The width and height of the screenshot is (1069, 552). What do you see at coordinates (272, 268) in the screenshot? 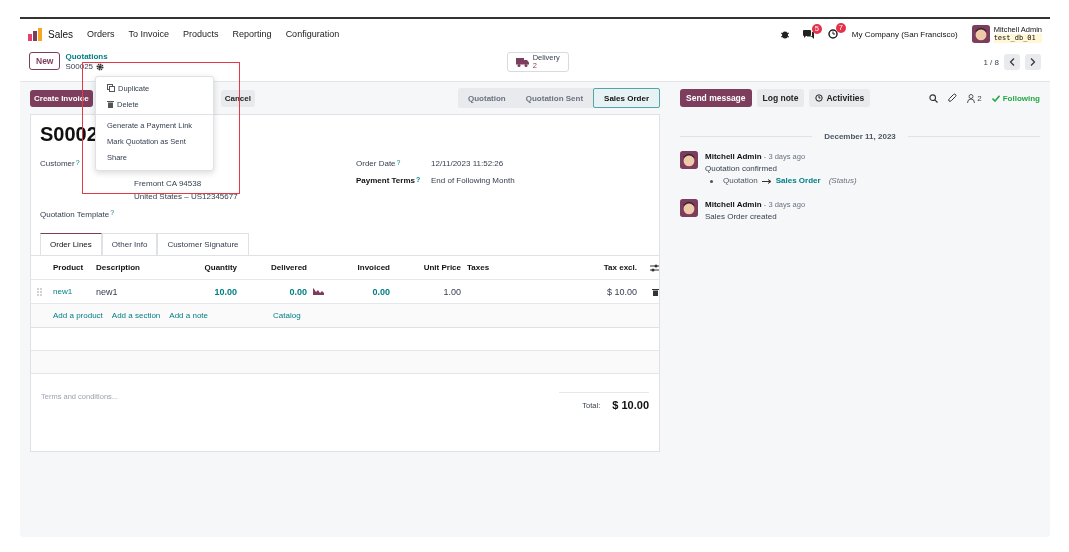
I see `column-header: Delivered` at bounding box center [272, 268].